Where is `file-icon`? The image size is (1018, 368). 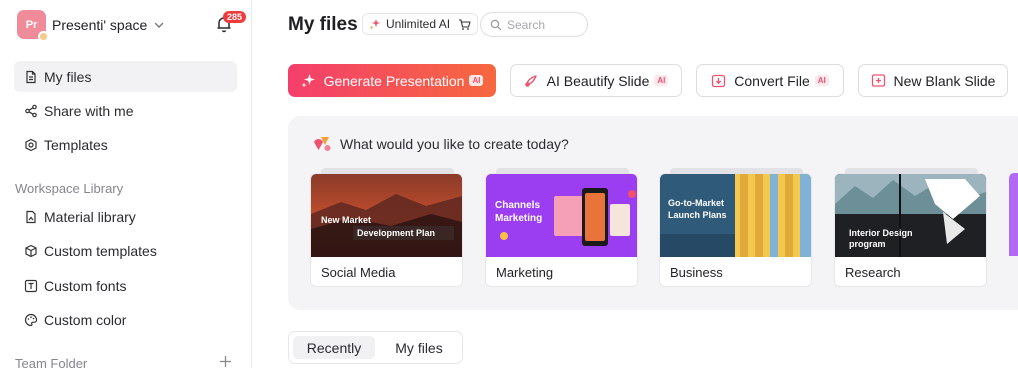 file-icon is located at coordinates (31, 76).